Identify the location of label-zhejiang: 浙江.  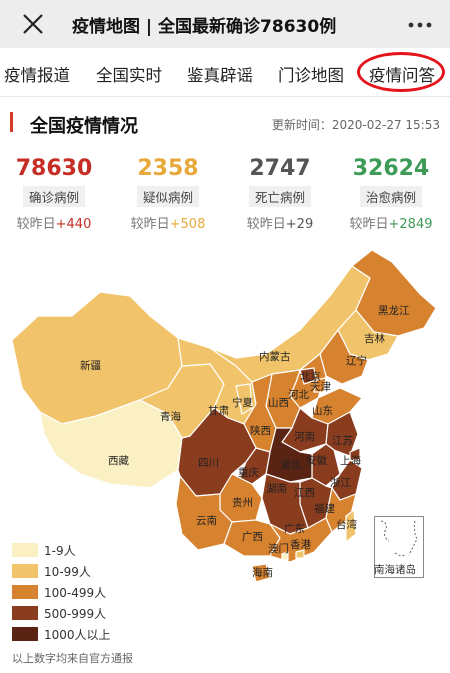
(340, 483).